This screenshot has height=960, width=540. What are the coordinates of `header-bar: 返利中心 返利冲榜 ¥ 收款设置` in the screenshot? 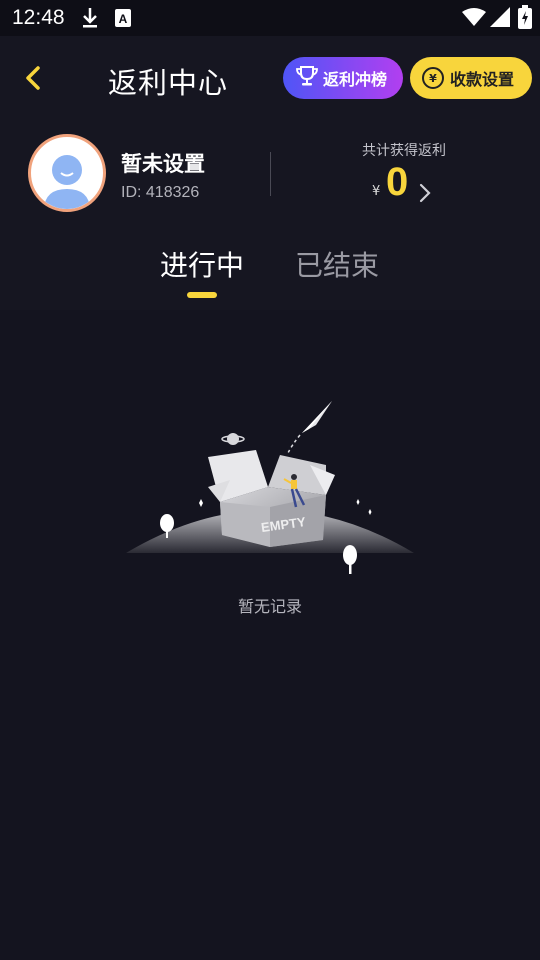 It's located at (270, 78).